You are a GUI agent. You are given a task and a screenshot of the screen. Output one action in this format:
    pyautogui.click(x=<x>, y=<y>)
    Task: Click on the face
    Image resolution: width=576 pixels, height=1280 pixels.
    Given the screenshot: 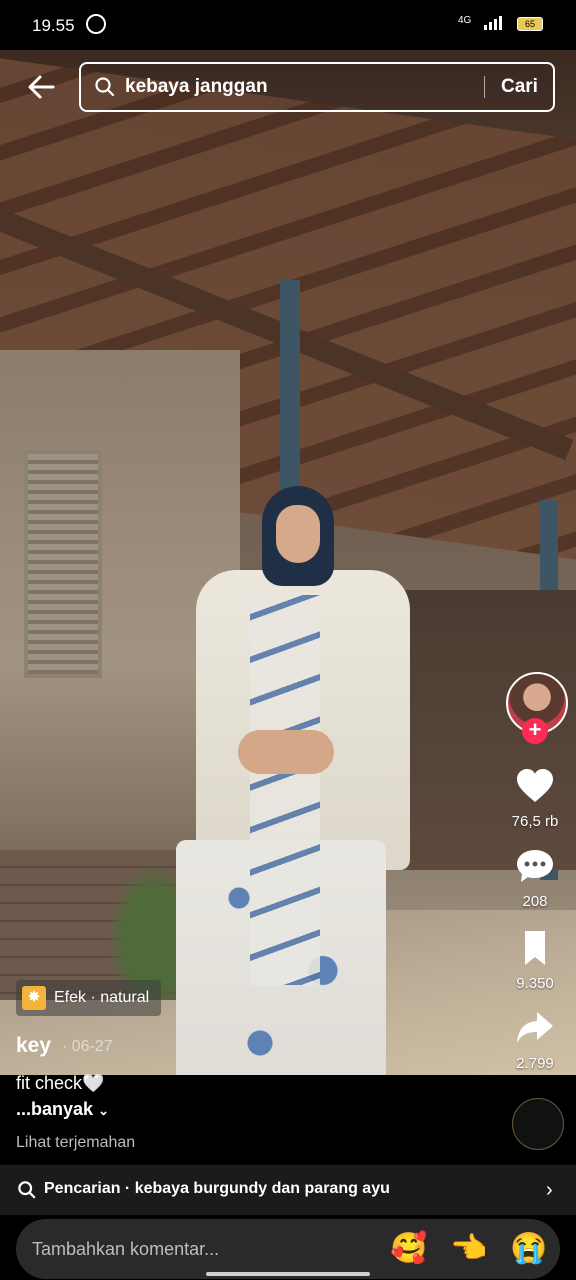 What is the action you would take?
    pyautogui.click(x=298, y=534)
    